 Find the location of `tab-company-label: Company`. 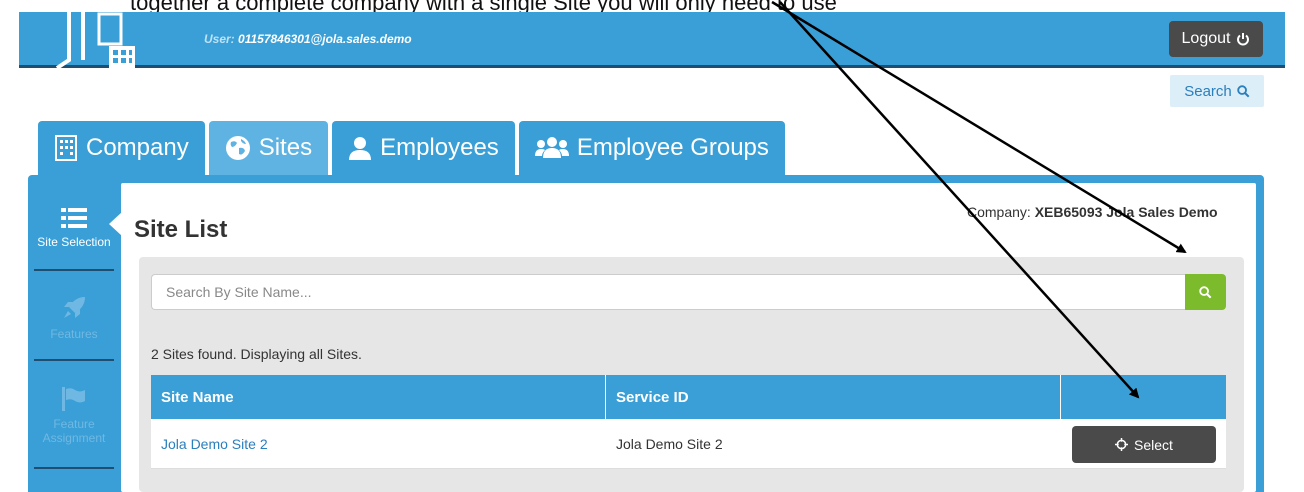

tab-company-label: Company is located at coordinates (137, 147).